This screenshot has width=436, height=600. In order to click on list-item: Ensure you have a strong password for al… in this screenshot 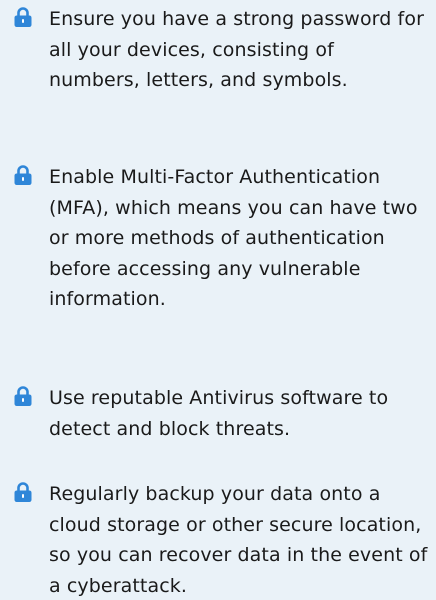, I will do `click(220, 50)`.